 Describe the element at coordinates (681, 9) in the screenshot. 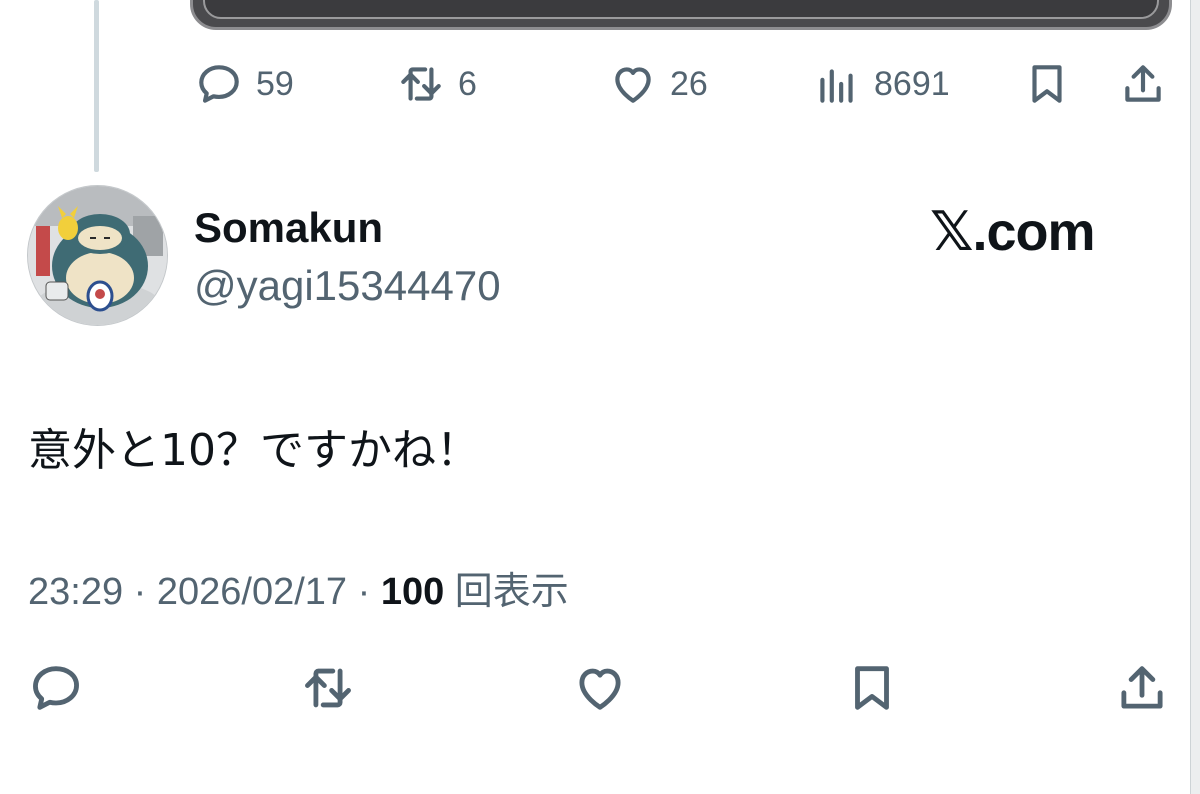

I see `media-image-frame` at that location.